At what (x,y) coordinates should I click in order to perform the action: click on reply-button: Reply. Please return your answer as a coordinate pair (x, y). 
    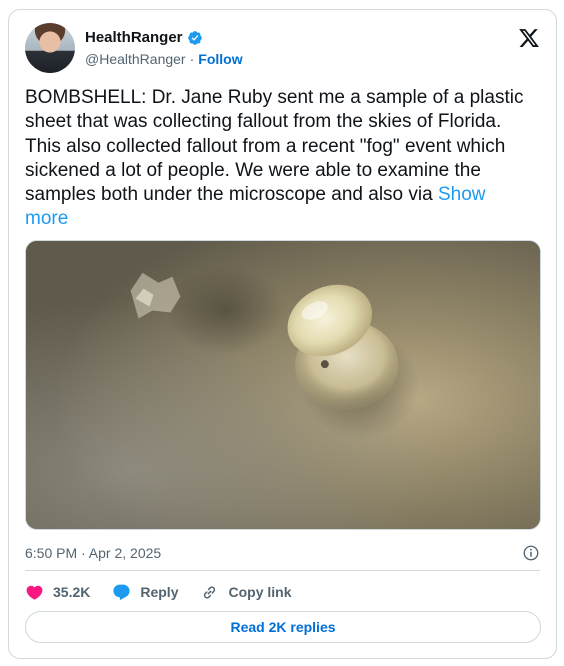
    Looking at the image, I should click on (145, 592).